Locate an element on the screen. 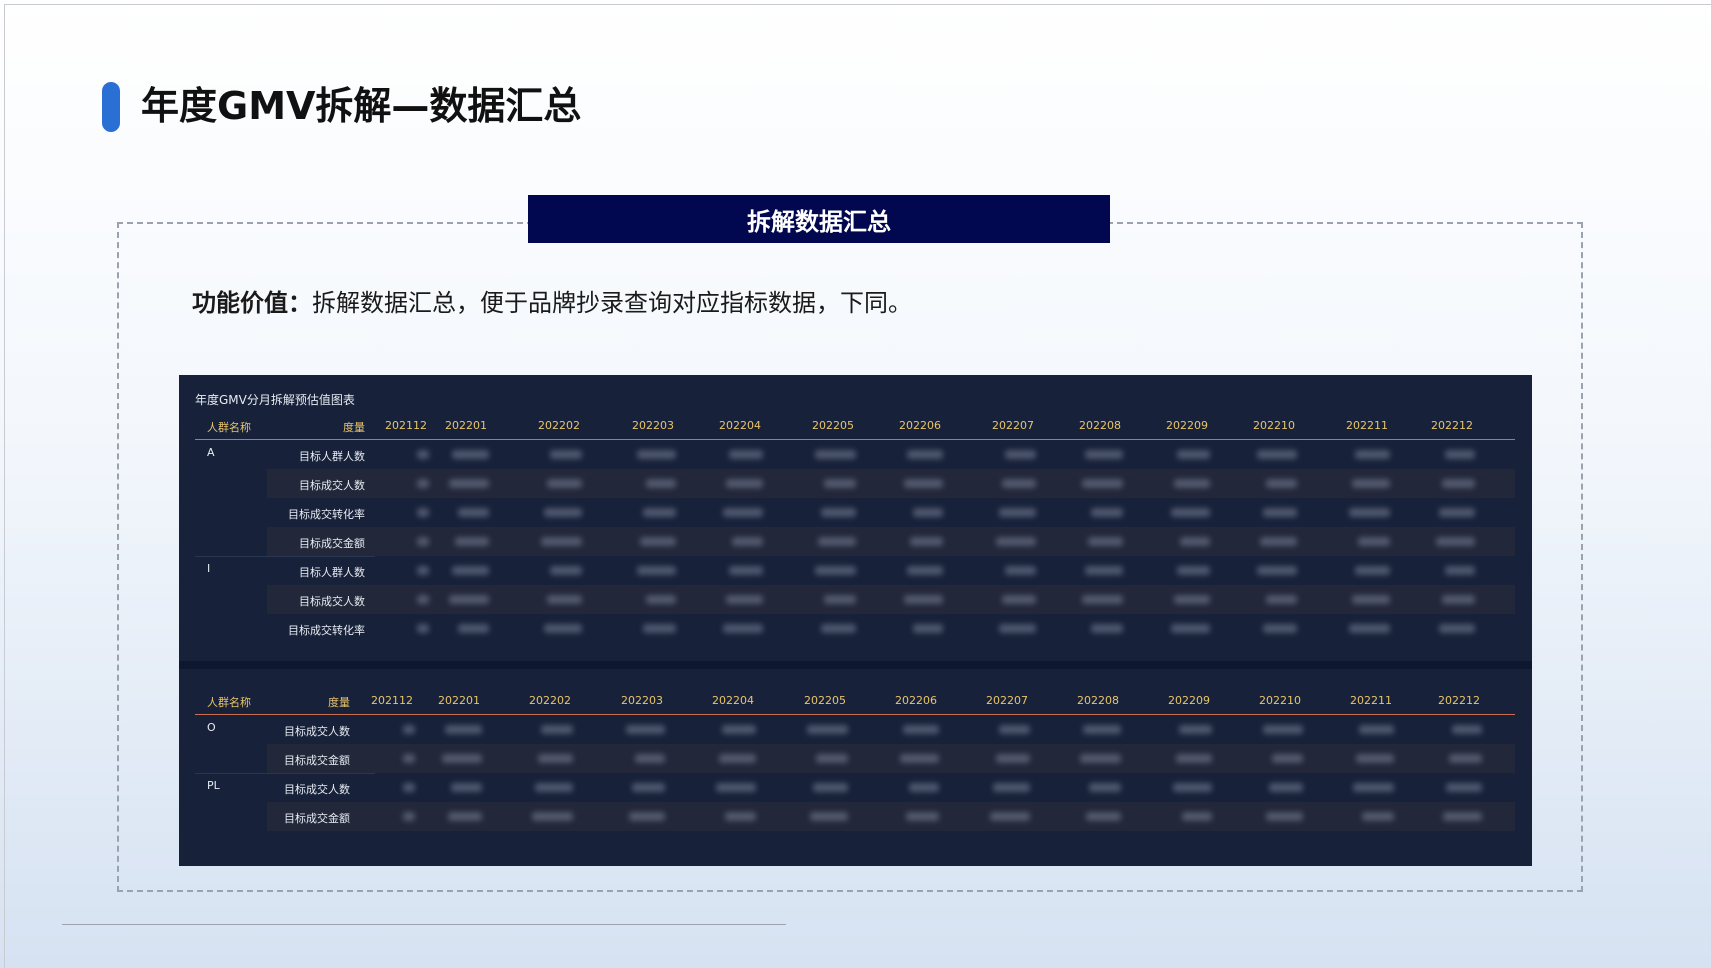  table-row: I 目标人群人数 is located at coordinates (855, 570).